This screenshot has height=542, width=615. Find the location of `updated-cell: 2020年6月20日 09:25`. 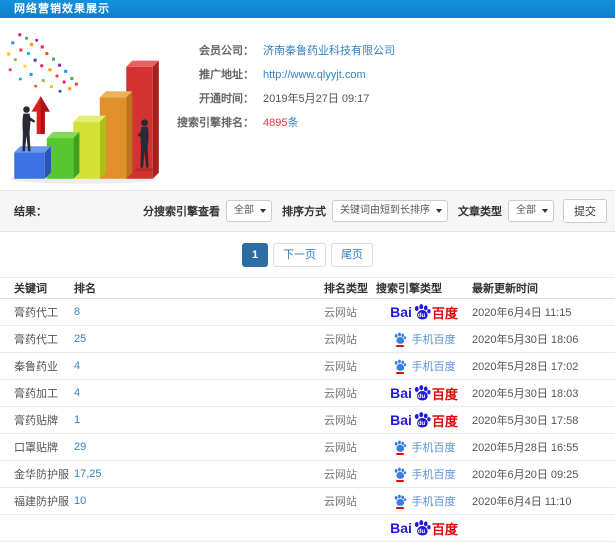

updated-cell: 2020年6月20日 09:25 is located at coordinates (543, 474).